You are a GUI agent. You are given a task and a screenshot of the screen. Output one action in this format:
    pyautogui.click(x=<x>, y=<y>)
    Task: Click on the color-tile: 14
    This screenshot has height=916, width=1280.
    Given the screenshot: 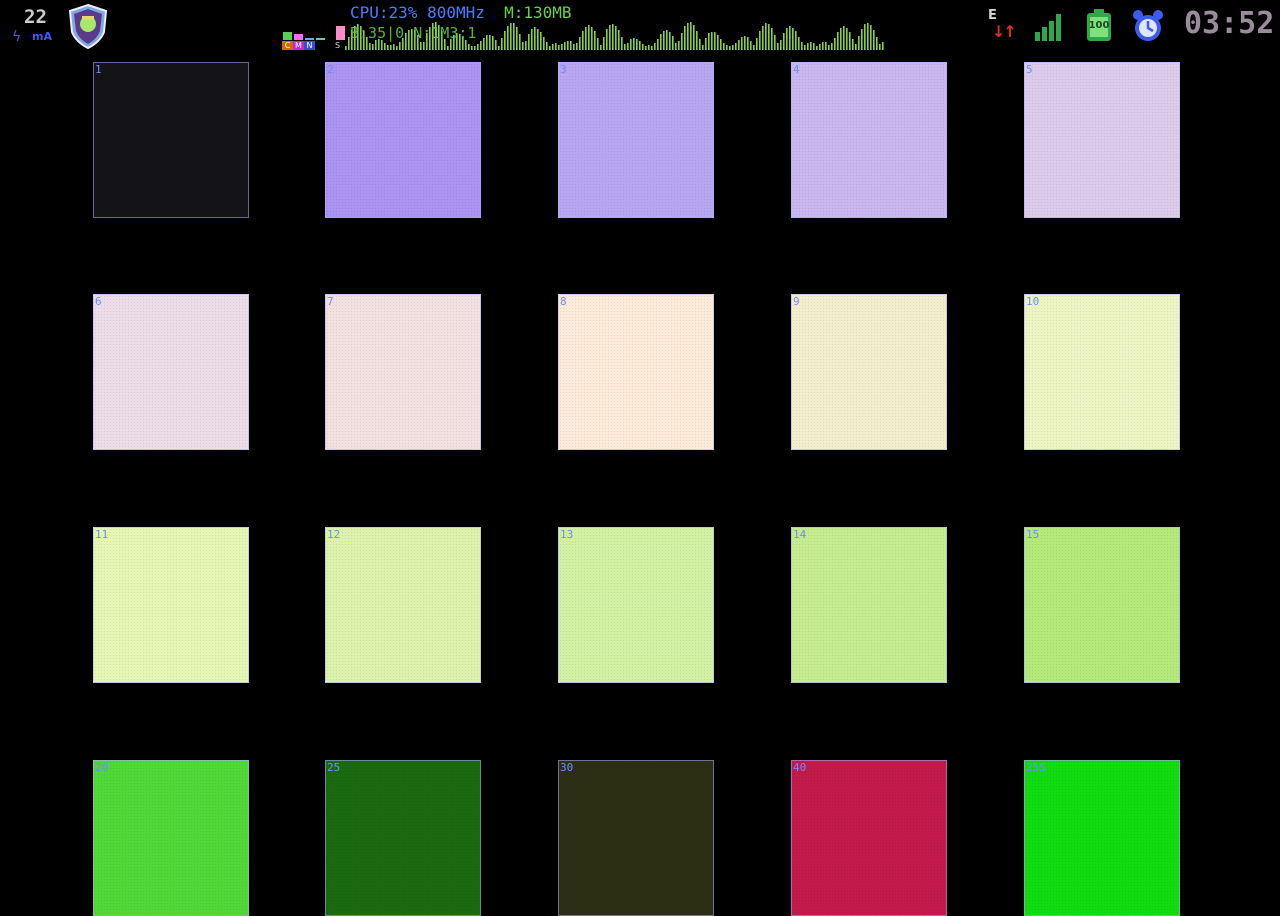 What is the action you would take?
    pyautogui.click(x=869, y=605)
    